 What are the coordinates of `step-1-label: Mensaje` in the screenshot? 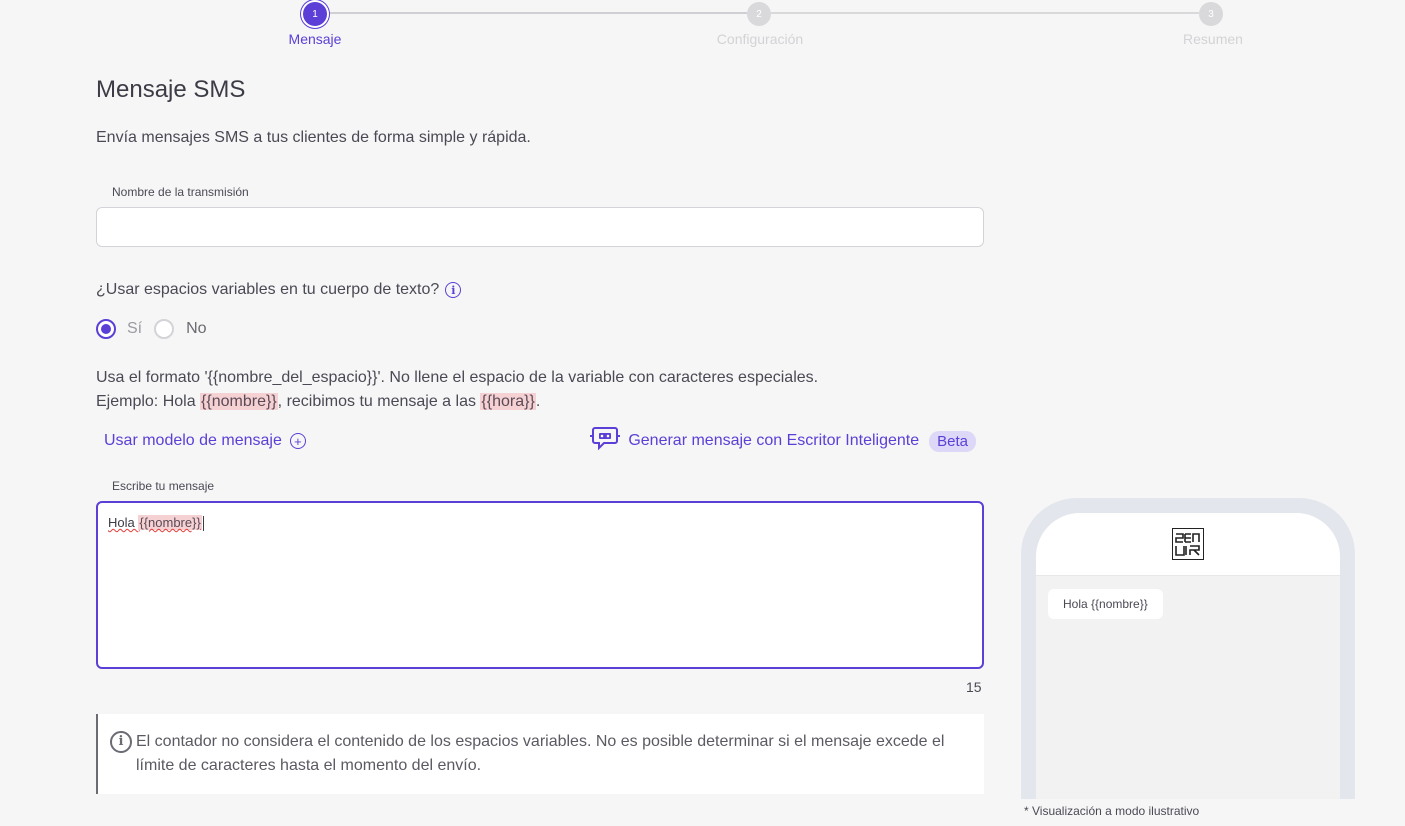 It's located at (315, 39).